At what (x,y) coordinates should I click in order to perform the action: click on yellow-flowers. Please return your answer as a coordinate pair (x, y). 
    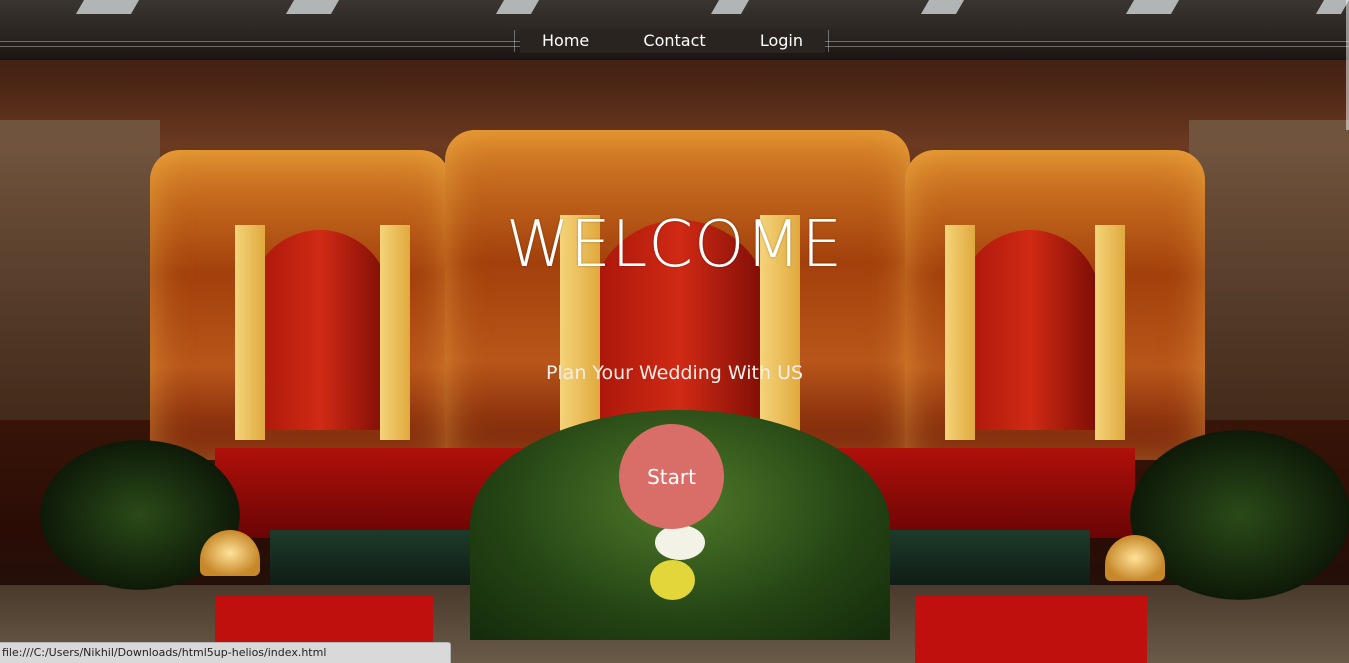
    Looking at the image, I should click on (672, 580).